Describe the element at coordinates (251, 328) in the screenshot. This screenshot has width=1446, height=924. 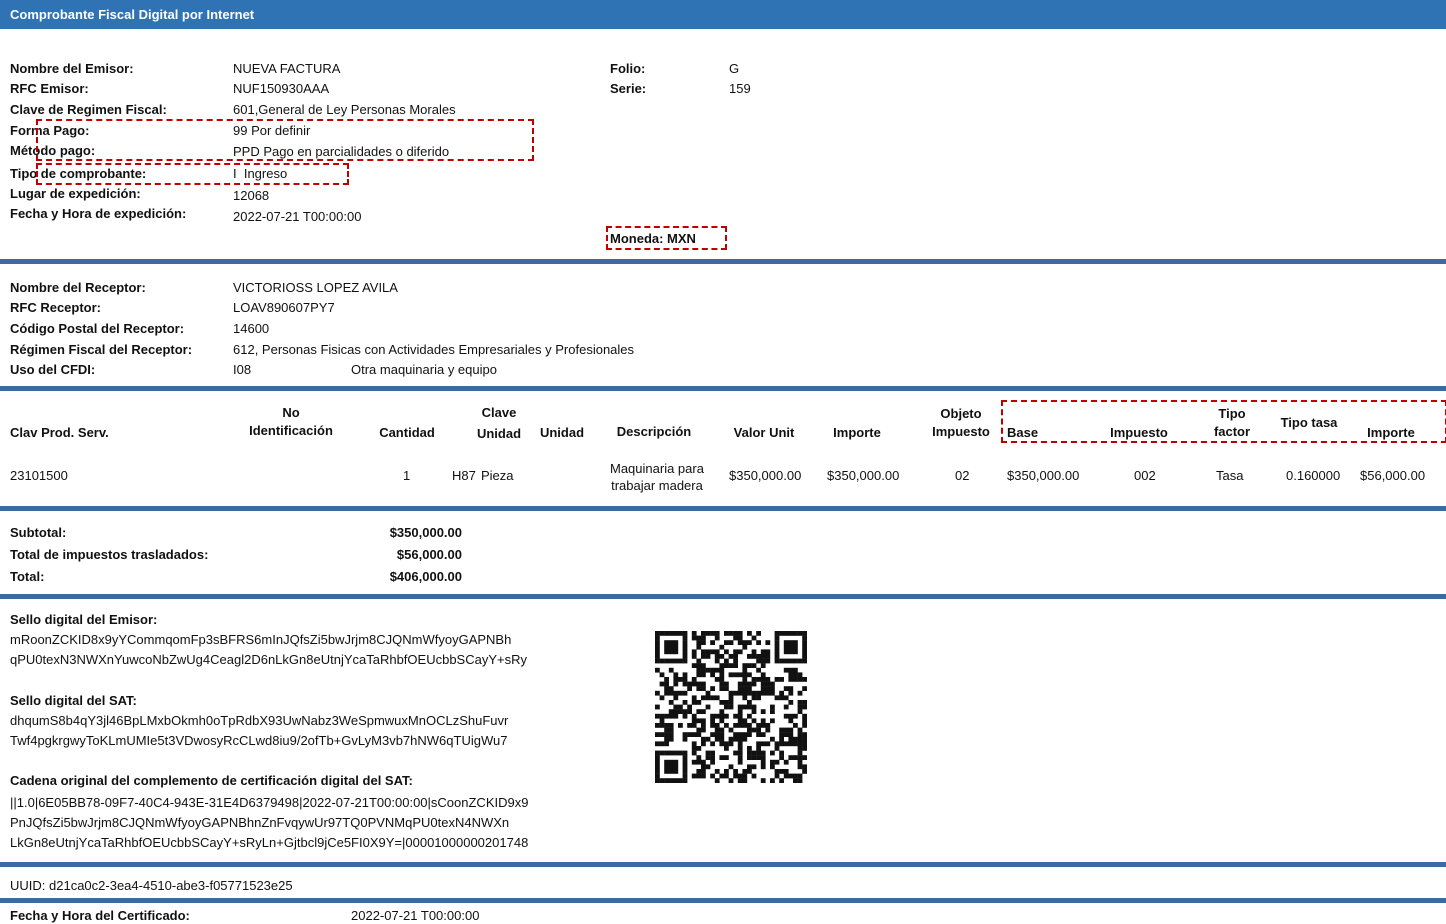
I see `receptor-cp: 14600` at that location.